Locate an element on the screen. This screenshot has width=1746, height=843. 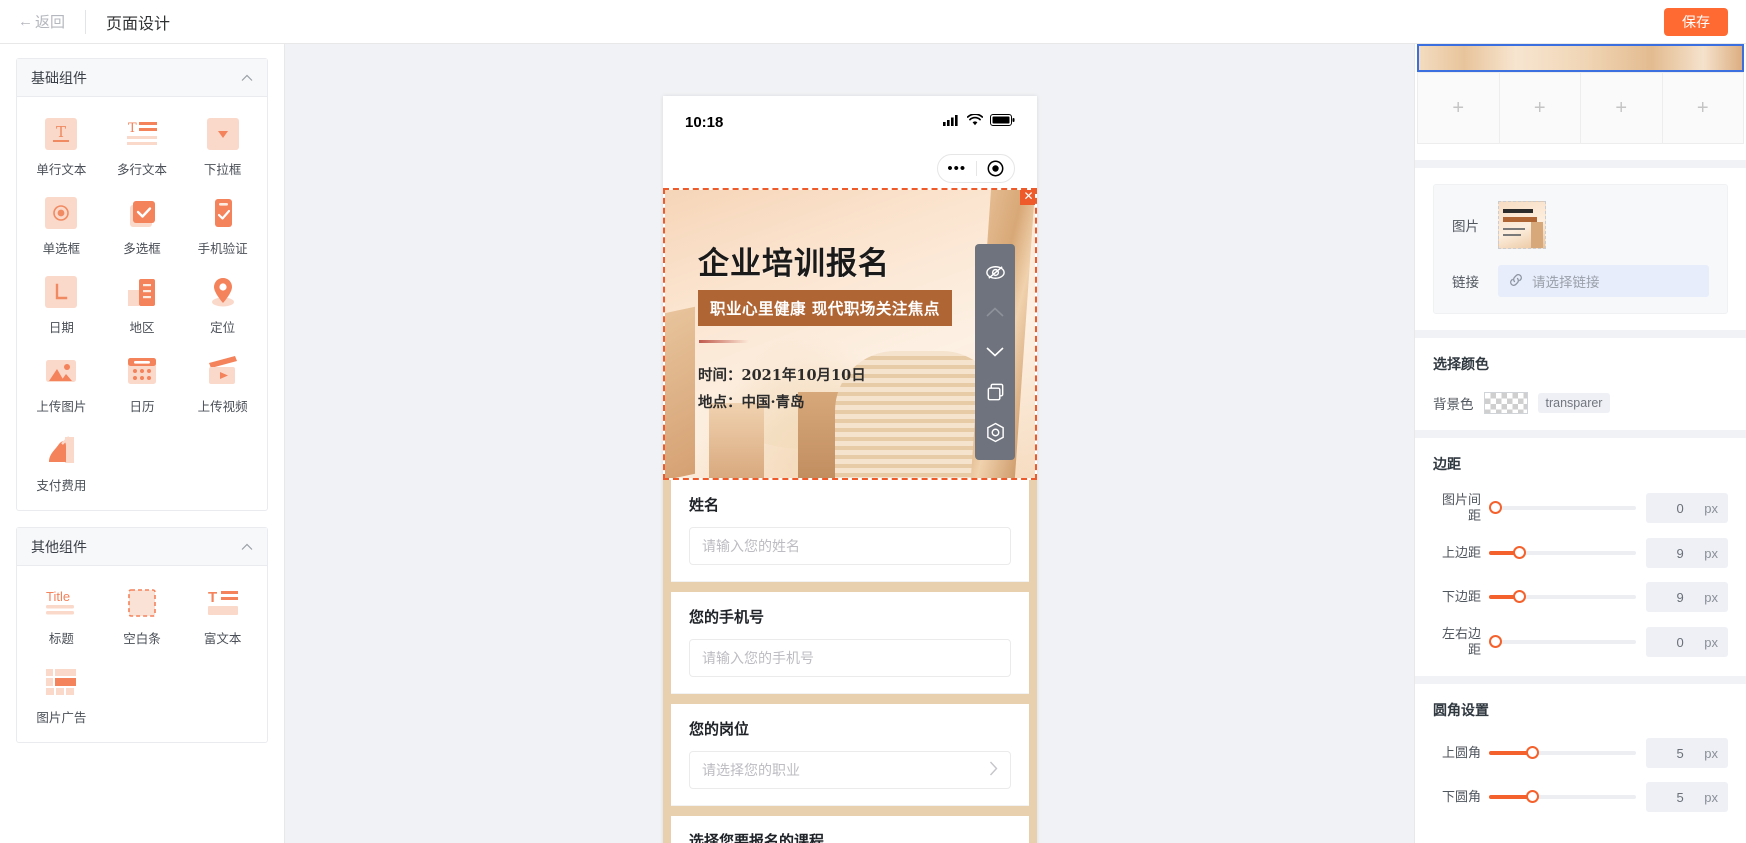
component-blank-bar: 空白条 is located at coordinates (142, 615).